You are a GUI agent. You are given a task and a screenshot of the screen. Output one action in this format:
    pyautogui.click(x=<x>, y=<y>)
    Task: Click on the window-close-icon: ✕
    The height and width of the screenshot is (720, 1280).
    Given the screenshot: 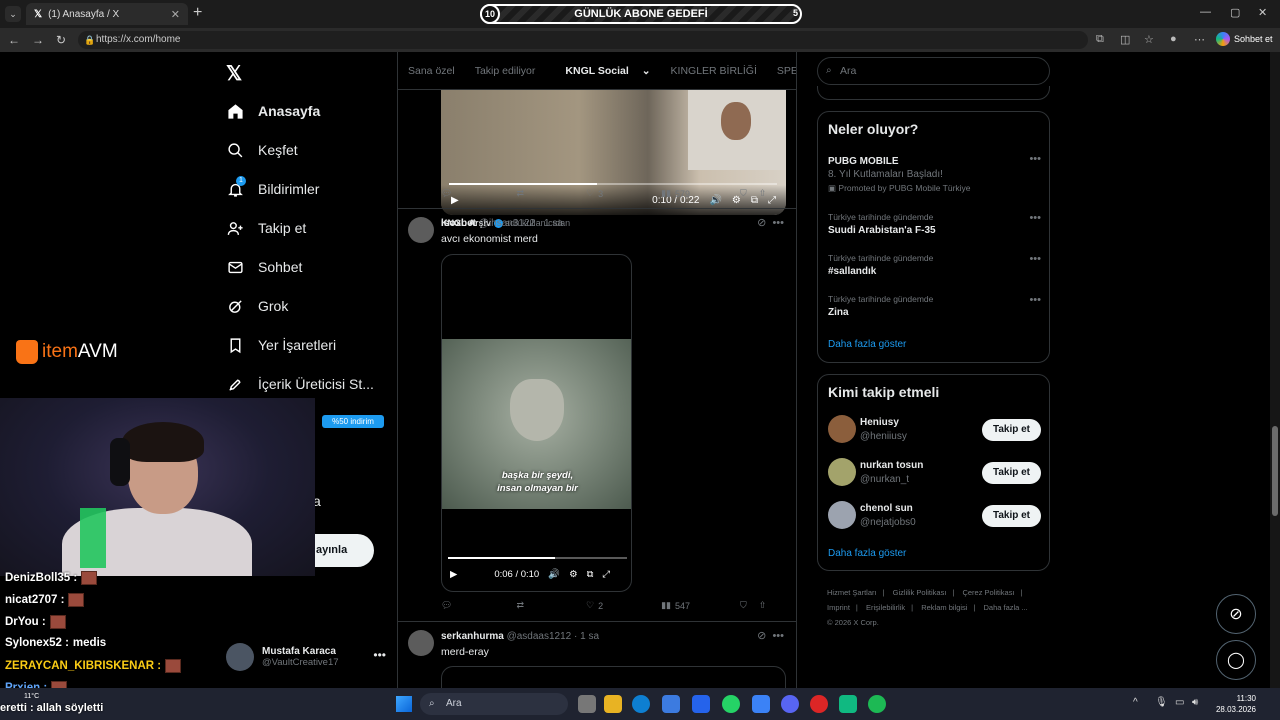 What is the action you would take?
    pyautogui.click(x=1262, y=12)
    